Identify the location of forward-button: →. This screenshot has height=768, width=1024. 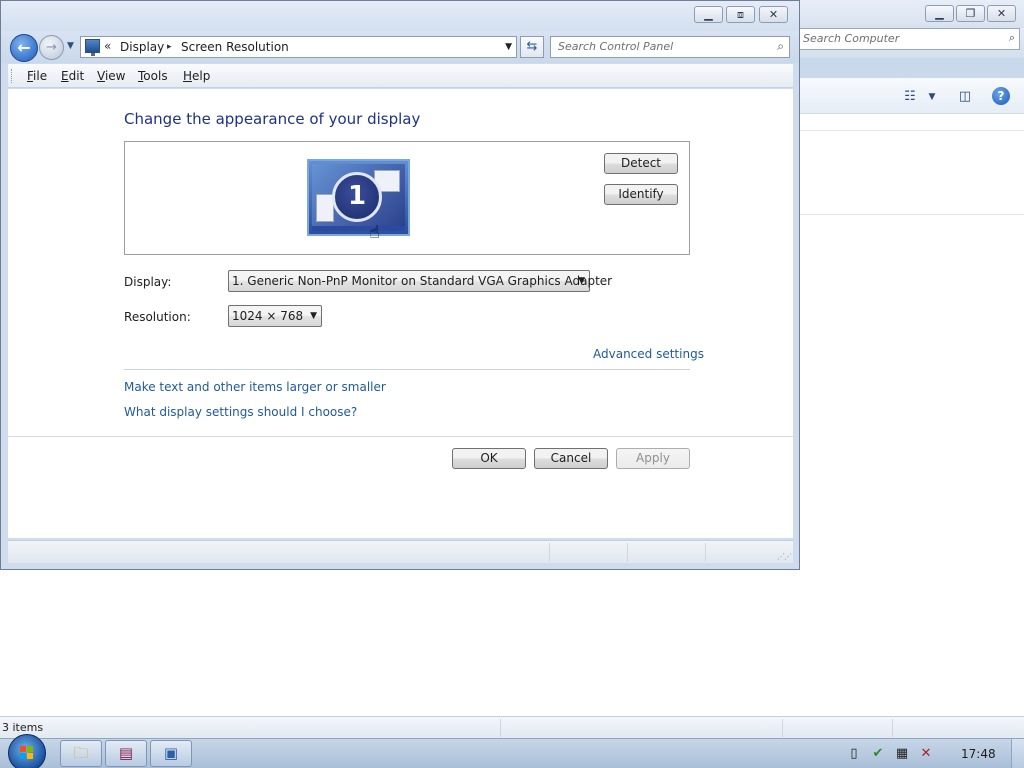
(51, 47).